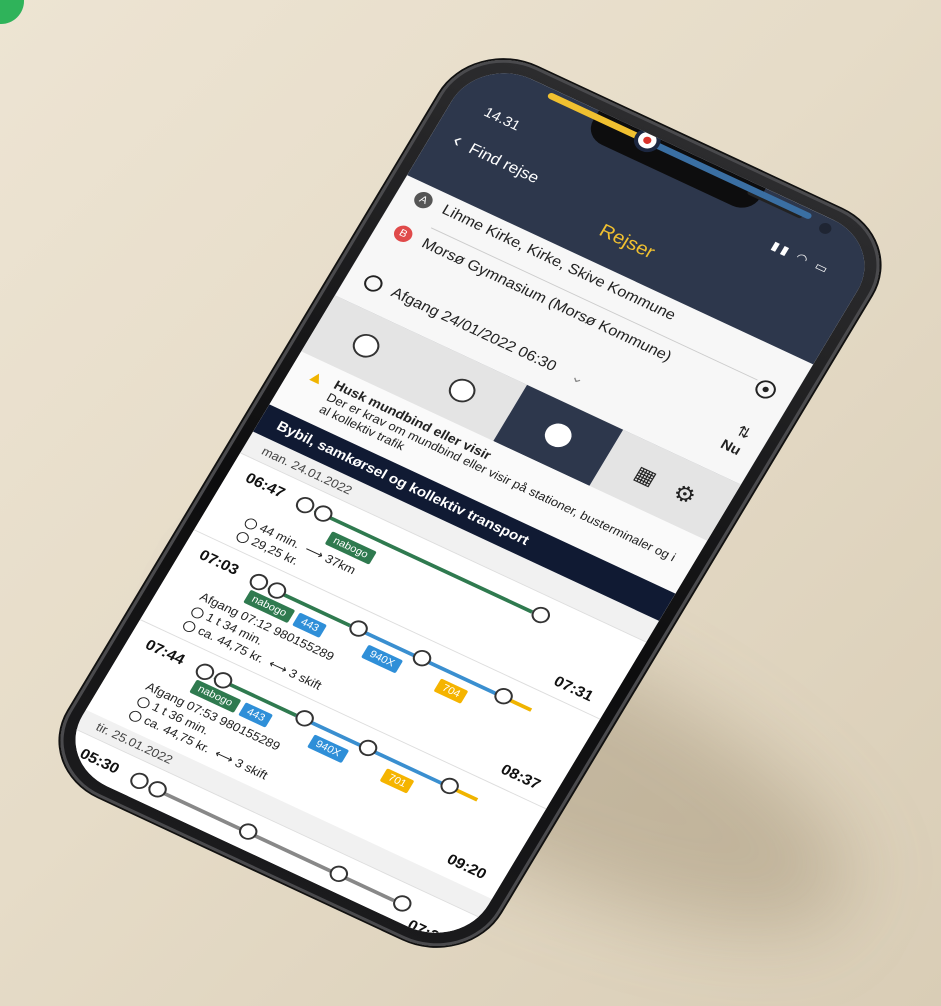 This screenshot has width=941, height=1006. What do you see at coordinates (366, 345) in the screenshot?
I see `combined-mode-icon` at bounding box center [366, 345].